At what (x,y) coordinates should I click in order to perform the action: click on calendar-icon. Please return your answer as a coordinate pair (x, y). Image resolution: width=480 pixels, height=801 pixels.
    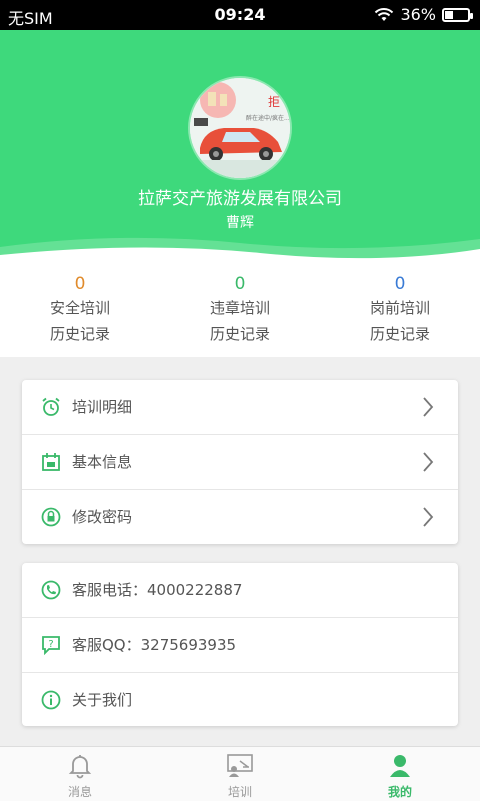
    Looking at the image, I should click on (51, 462).